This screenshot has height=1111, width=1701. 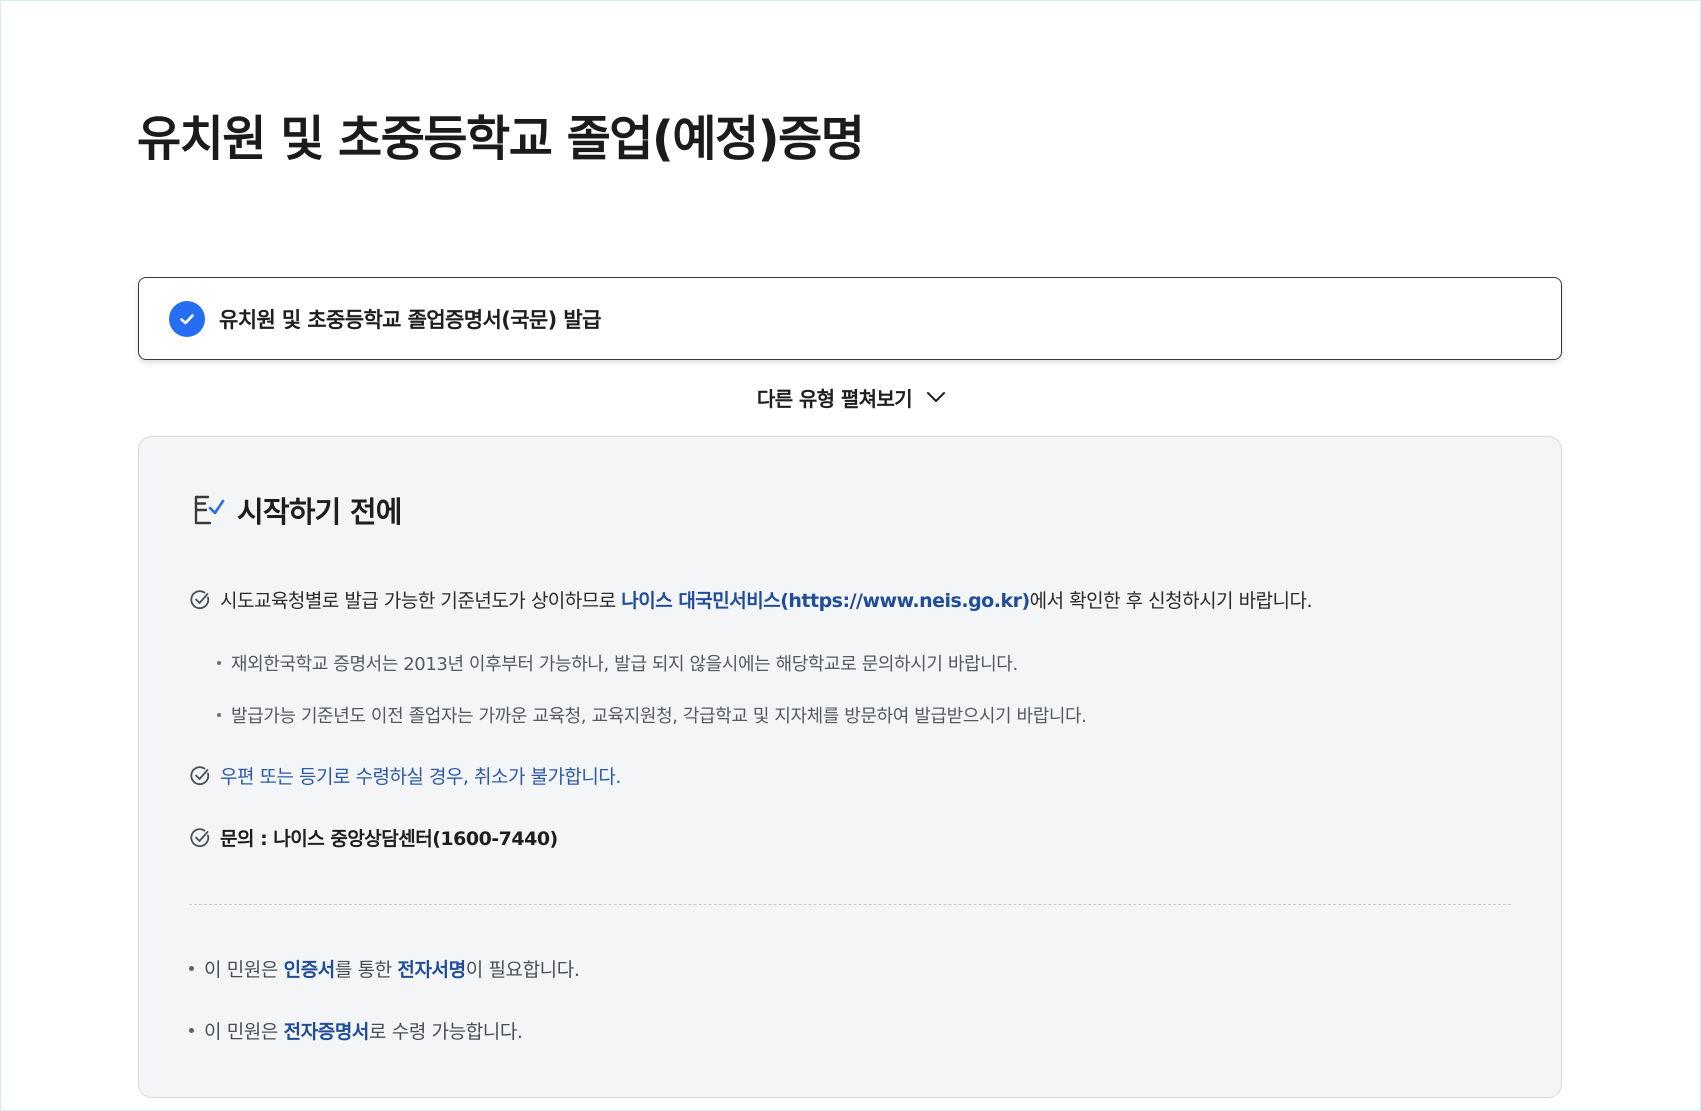 What do you see at coordinates (834, 398) in the screenshot?
I see `expand-toggle-label: 다른 유형 펼쳐보기` at bounding box center [834, 398].